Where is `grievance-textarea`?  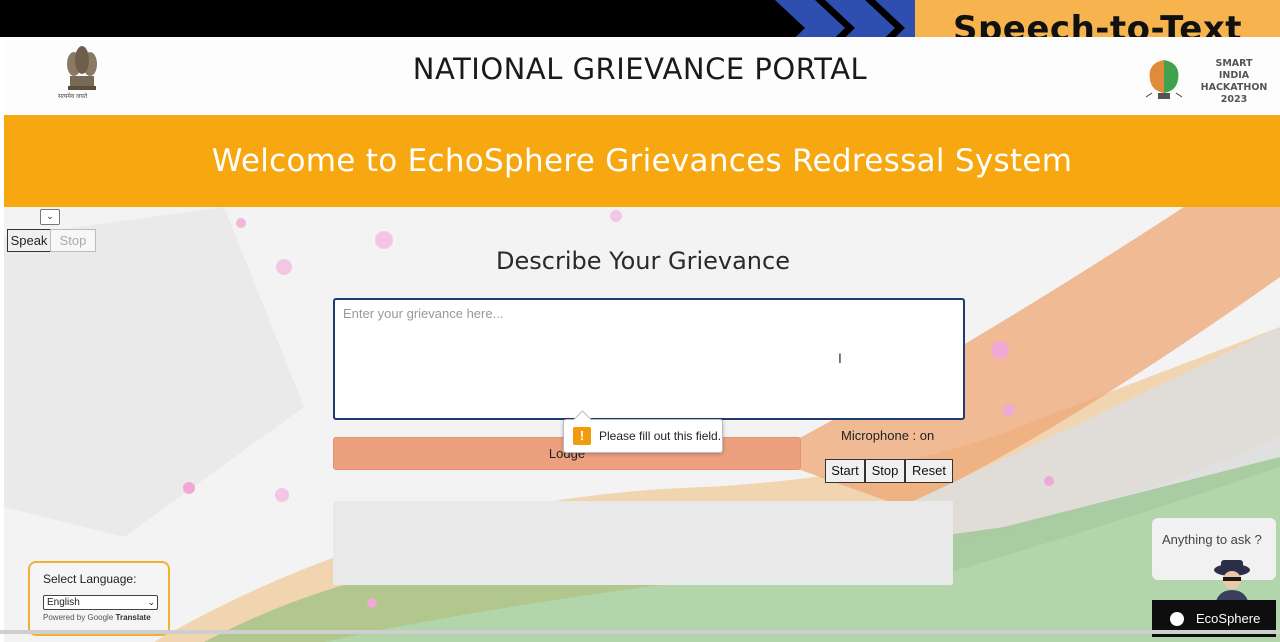 grievance-textarea is located at coordinates (649, 359).